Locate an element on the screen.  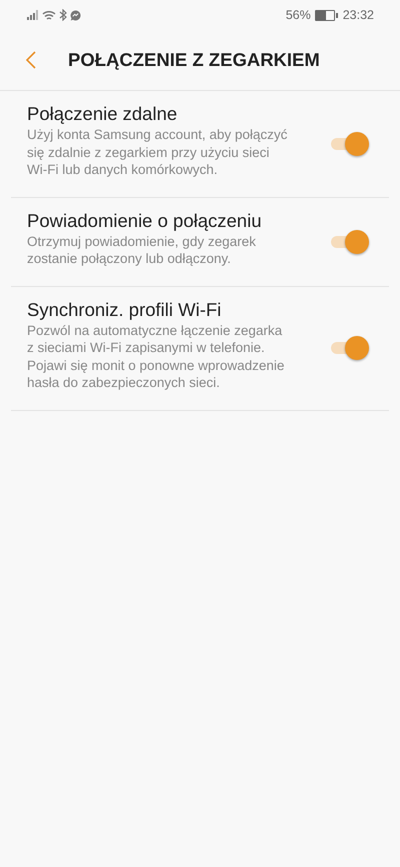
setting-description: Pozwól na automatyczne łączenie zegarka z sieciami Wi-Fi zapisanymi w telefonie. Pojawi się monit o ponowne wprowadzenie hasła do zabezpieczonych sieci. is located at coordinates (156, 357).